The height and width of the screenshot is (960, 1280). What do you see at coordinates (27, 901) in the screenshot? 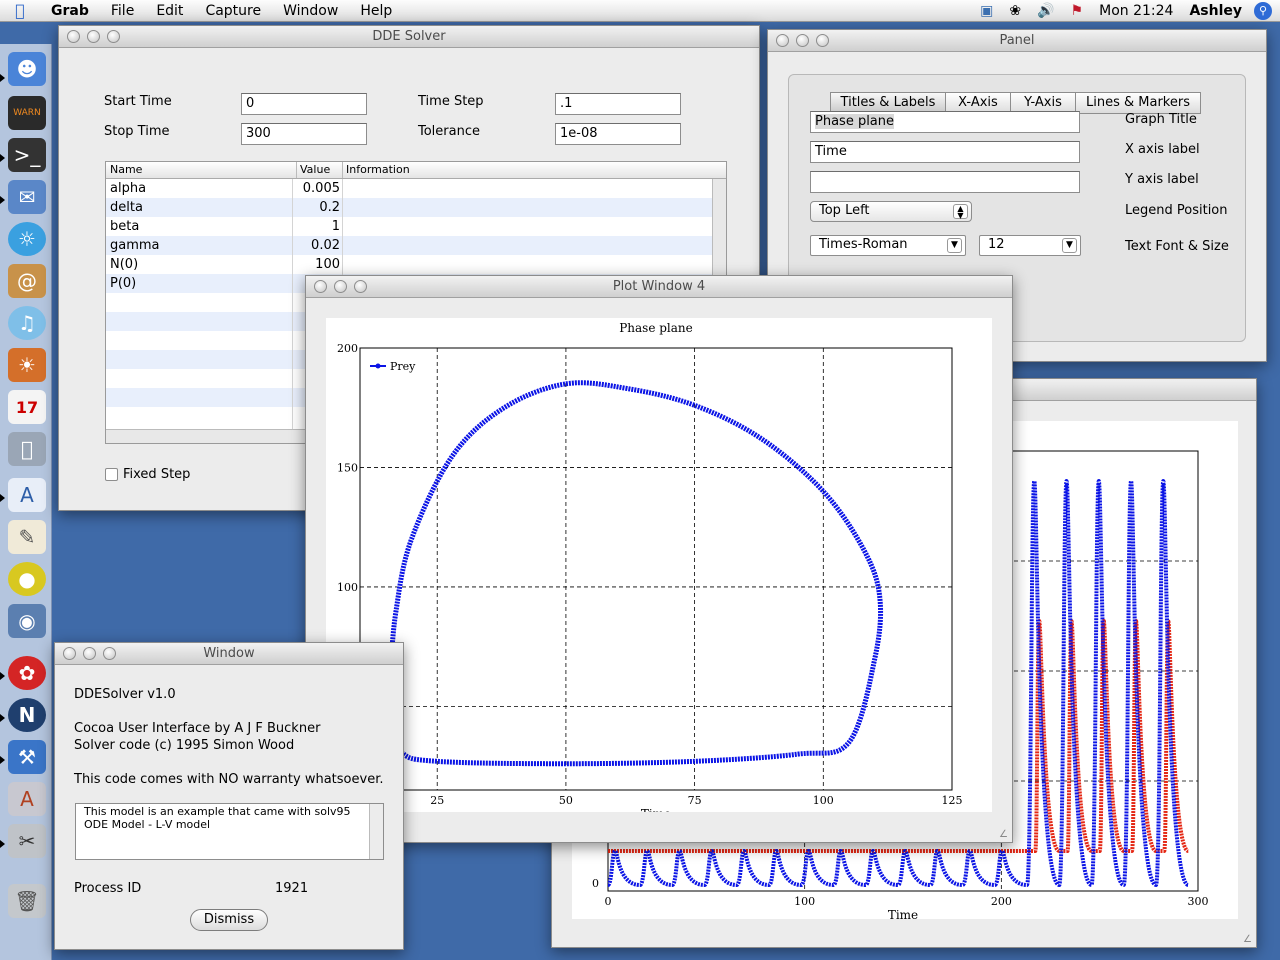
I see `trash-icon: 🗑` at bounding box center [27, 901].